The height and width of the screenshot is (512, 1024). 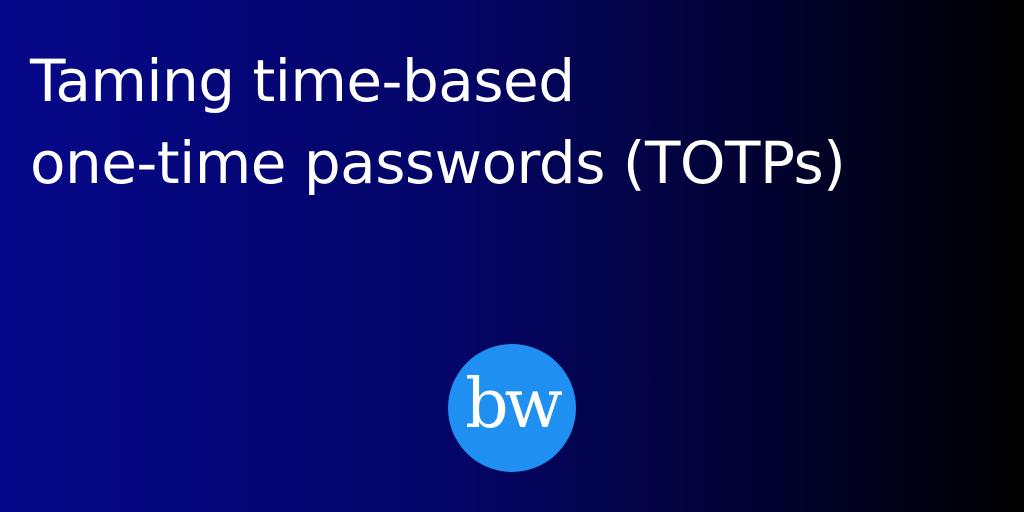 What do you see at coordinates (438, 163) in the screenshot?
I see `title-line-2: one-time passwords (TOTPs)` at bounding box center [438, 163].